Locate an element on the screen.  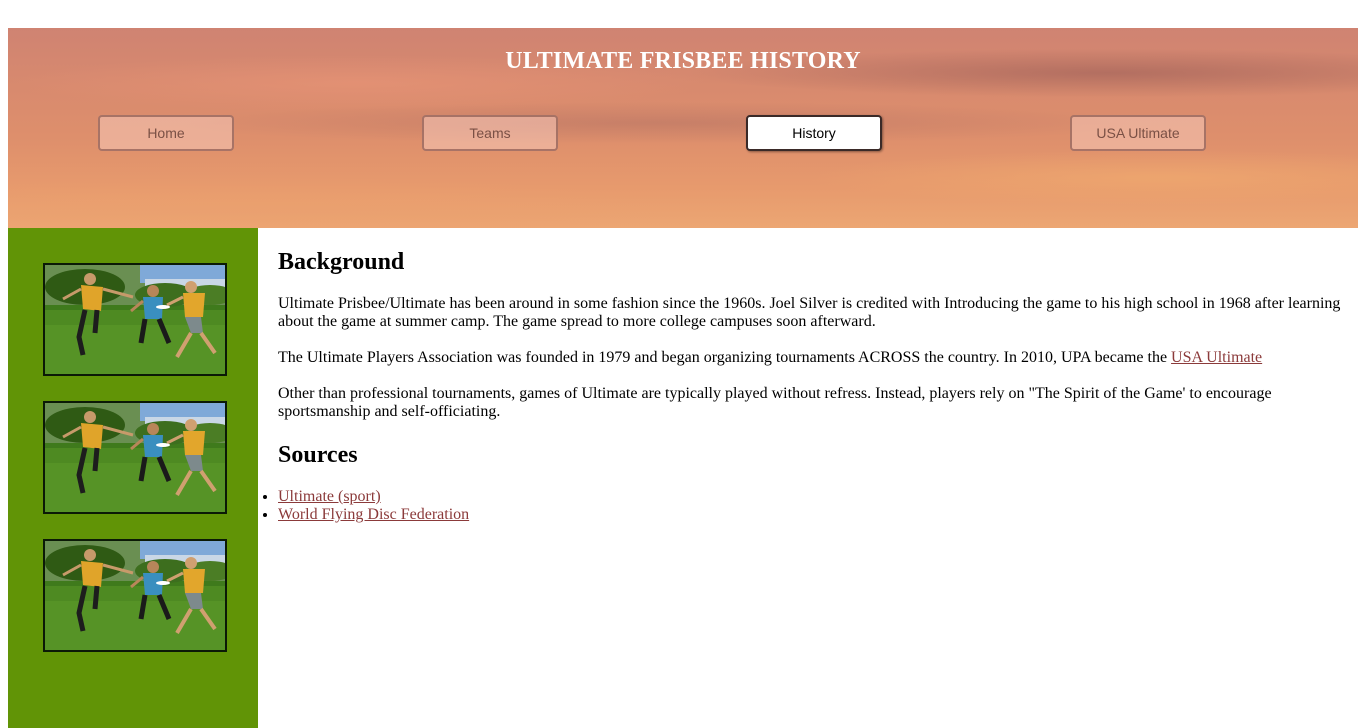
background-heading: Background is located at coordinates (341, 262).